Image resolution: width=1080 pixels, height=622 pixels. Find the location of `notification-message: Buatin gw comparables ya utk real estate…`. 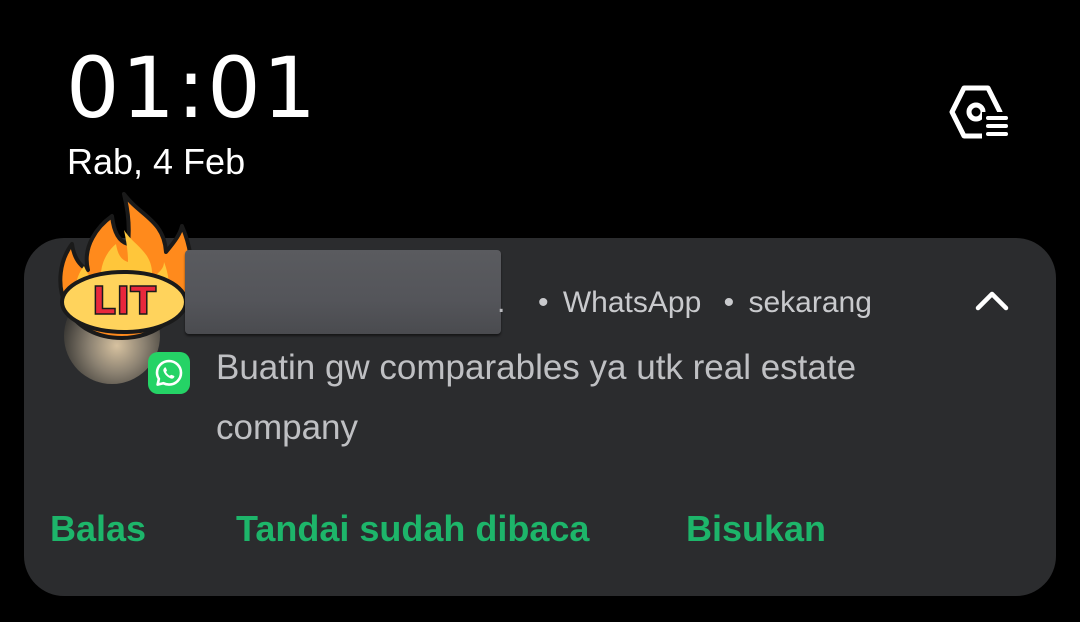

notification-message: Buatin gw comparables ya utk real estate… is located at coordinates (536, 397).